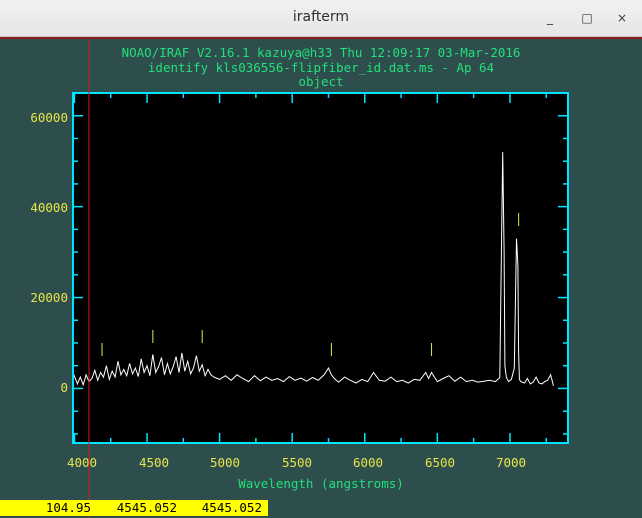 This screenshot has height=518, width=642. I want to click on status-value-3: 4545.052, so click(231, 507).